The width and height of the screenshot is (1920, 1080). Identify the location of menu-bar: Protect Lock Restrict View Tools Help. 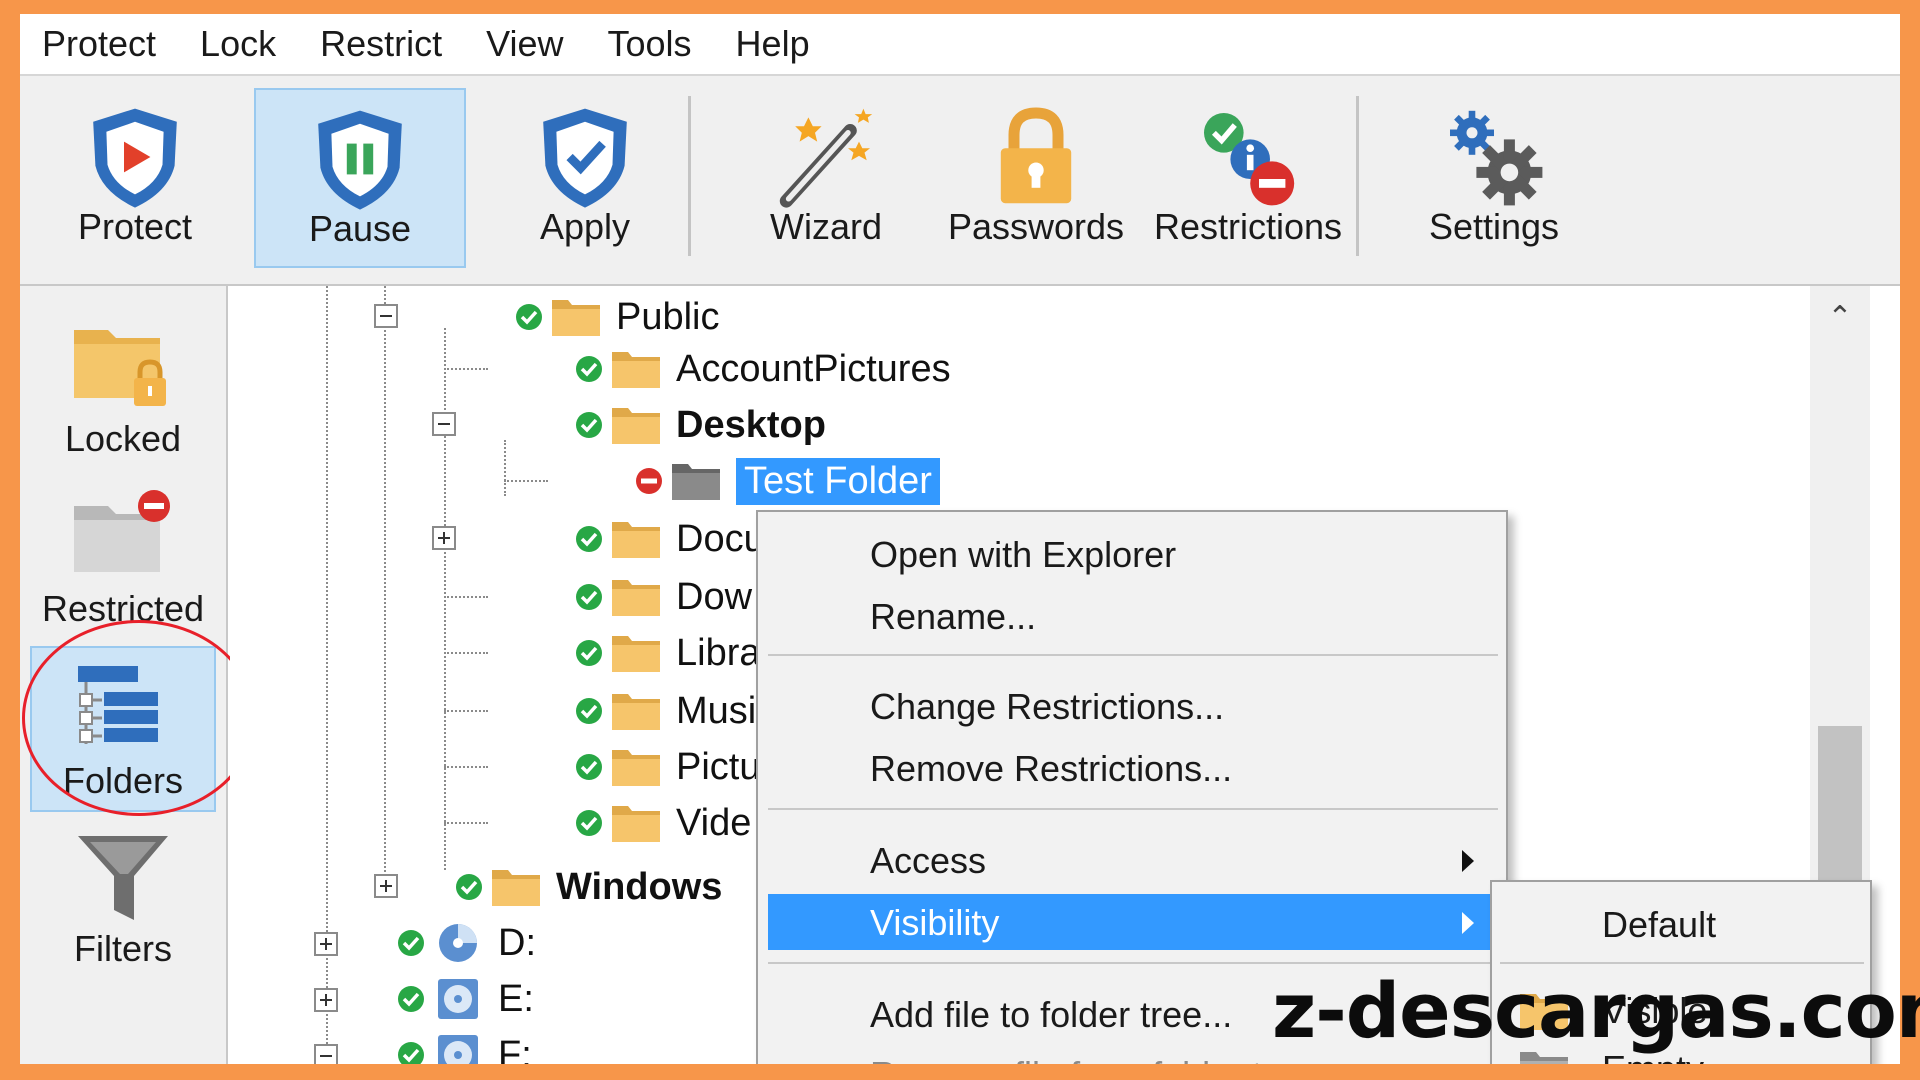
(960, 44).